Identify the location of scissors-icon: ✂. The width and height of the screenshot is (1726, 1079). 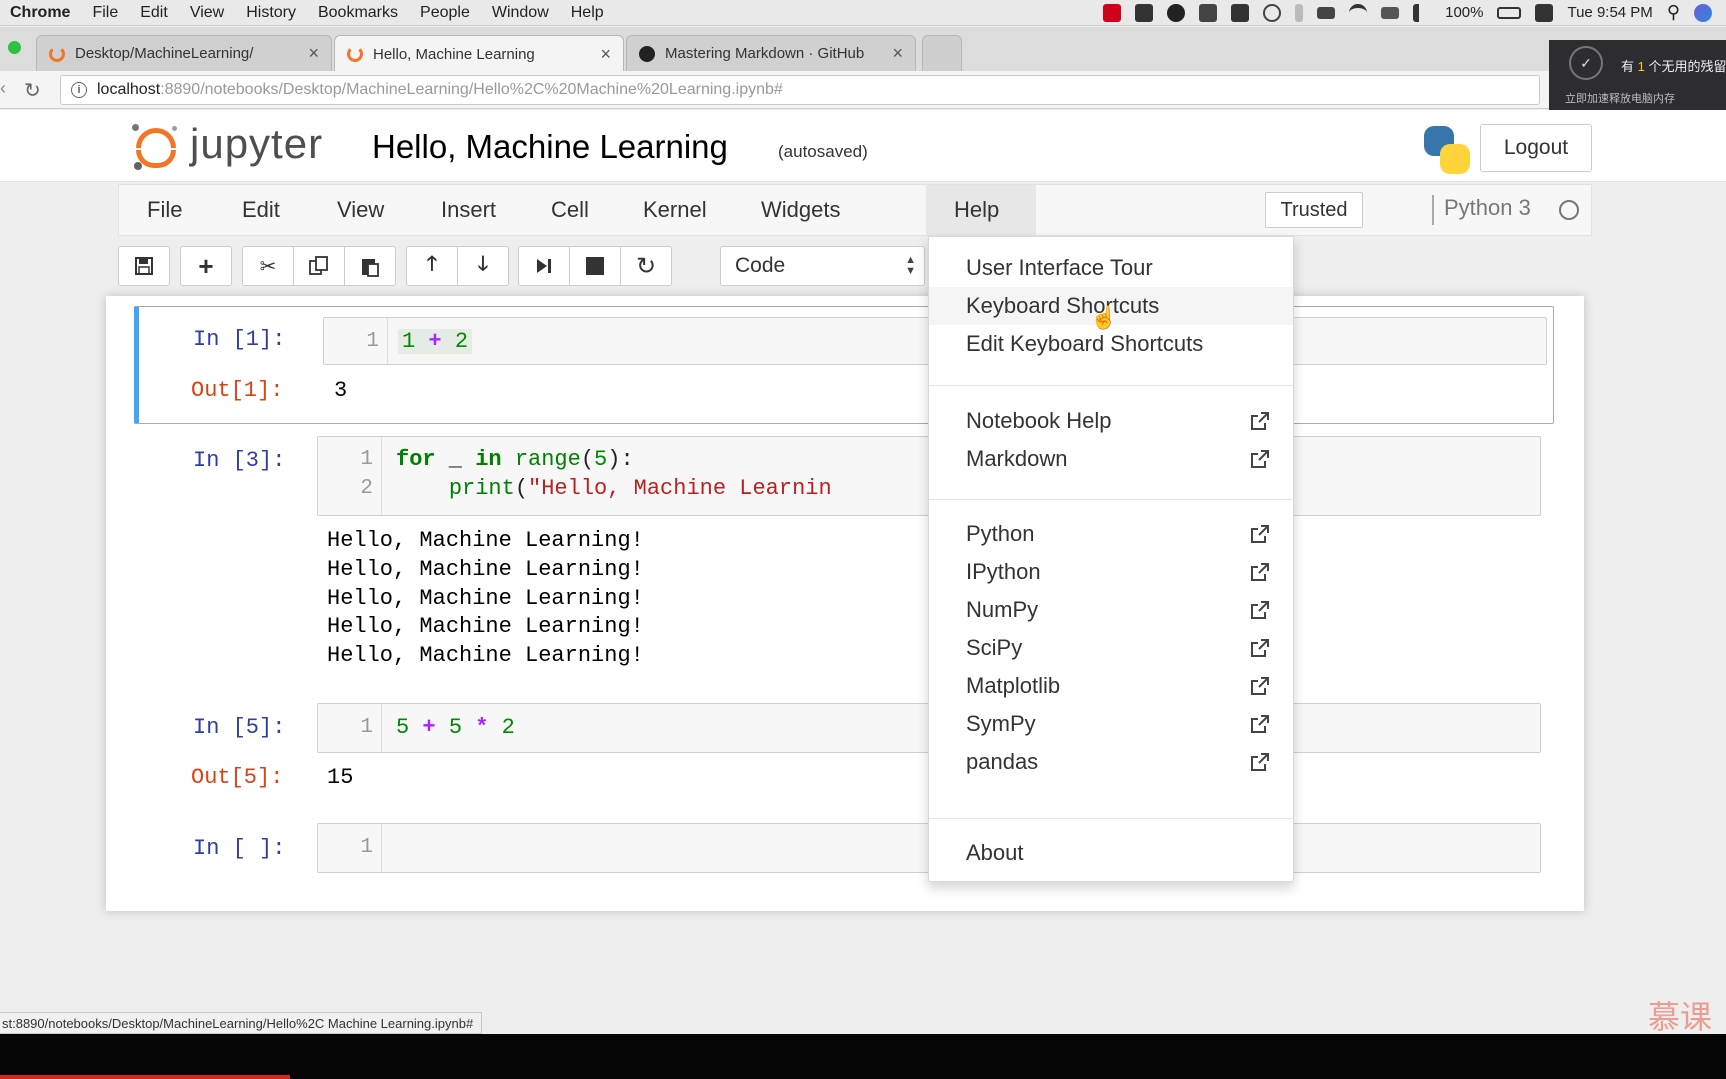
(268, 266).